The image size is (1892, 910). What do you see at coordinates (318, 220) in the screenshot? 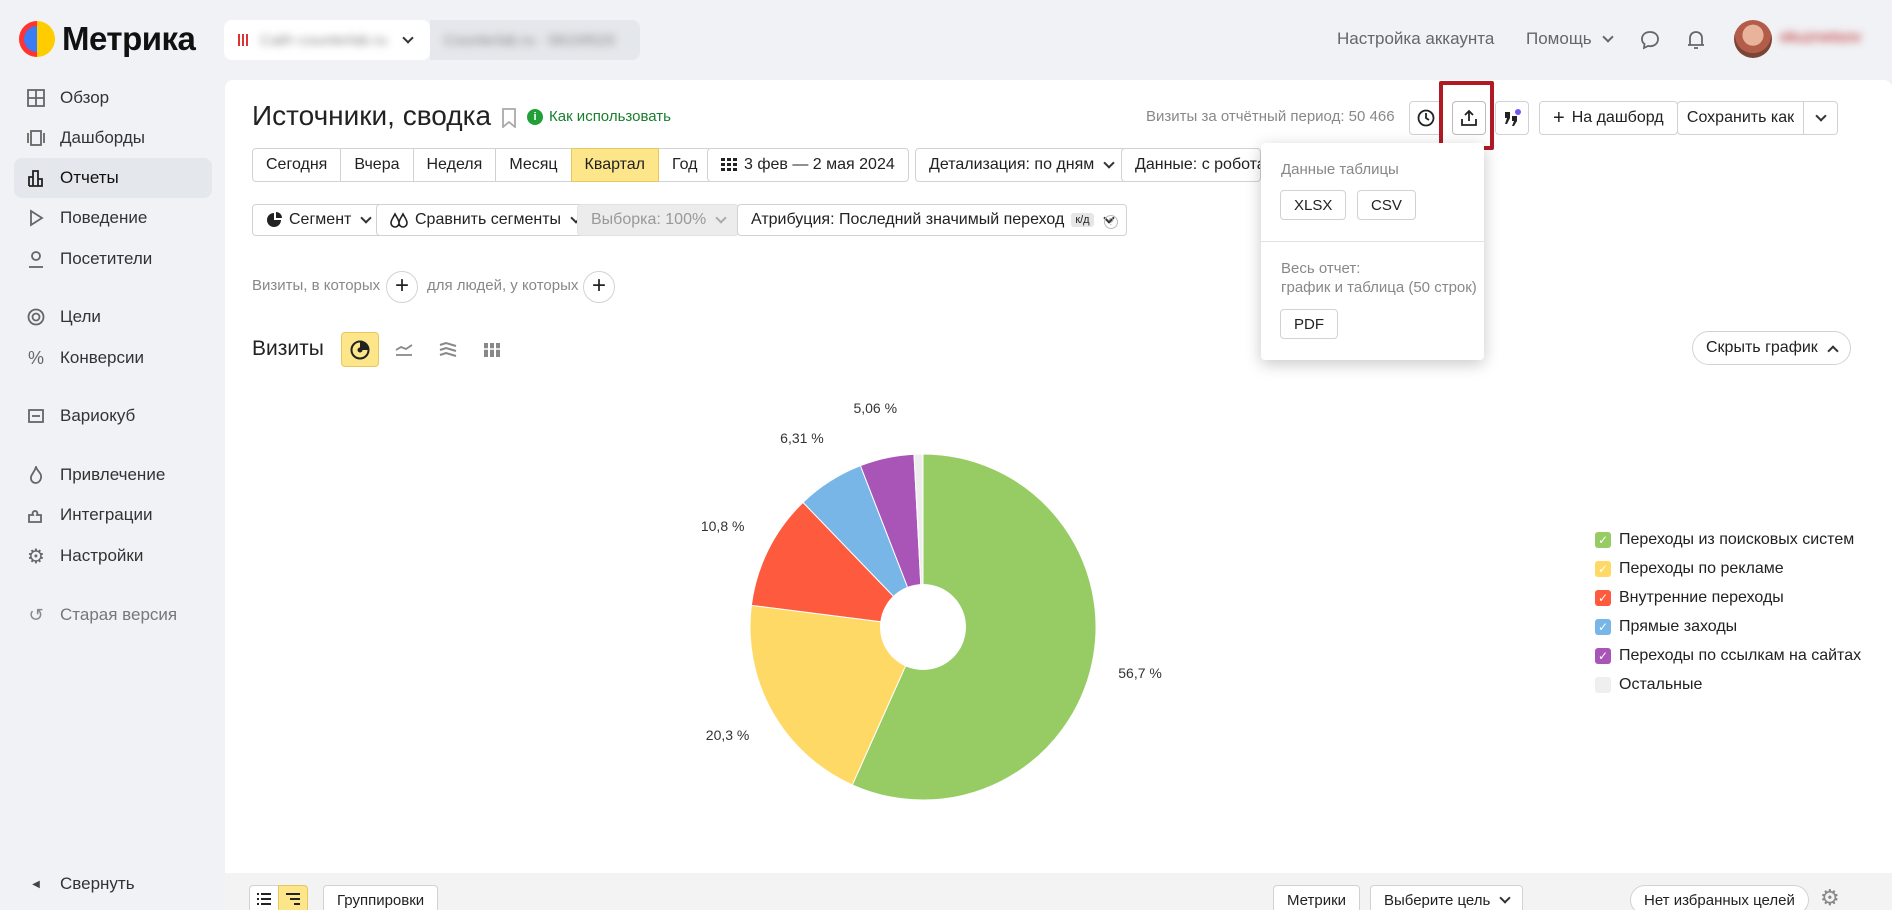
I see `segment-button: Сегмент` at bounding box center [318, 220].